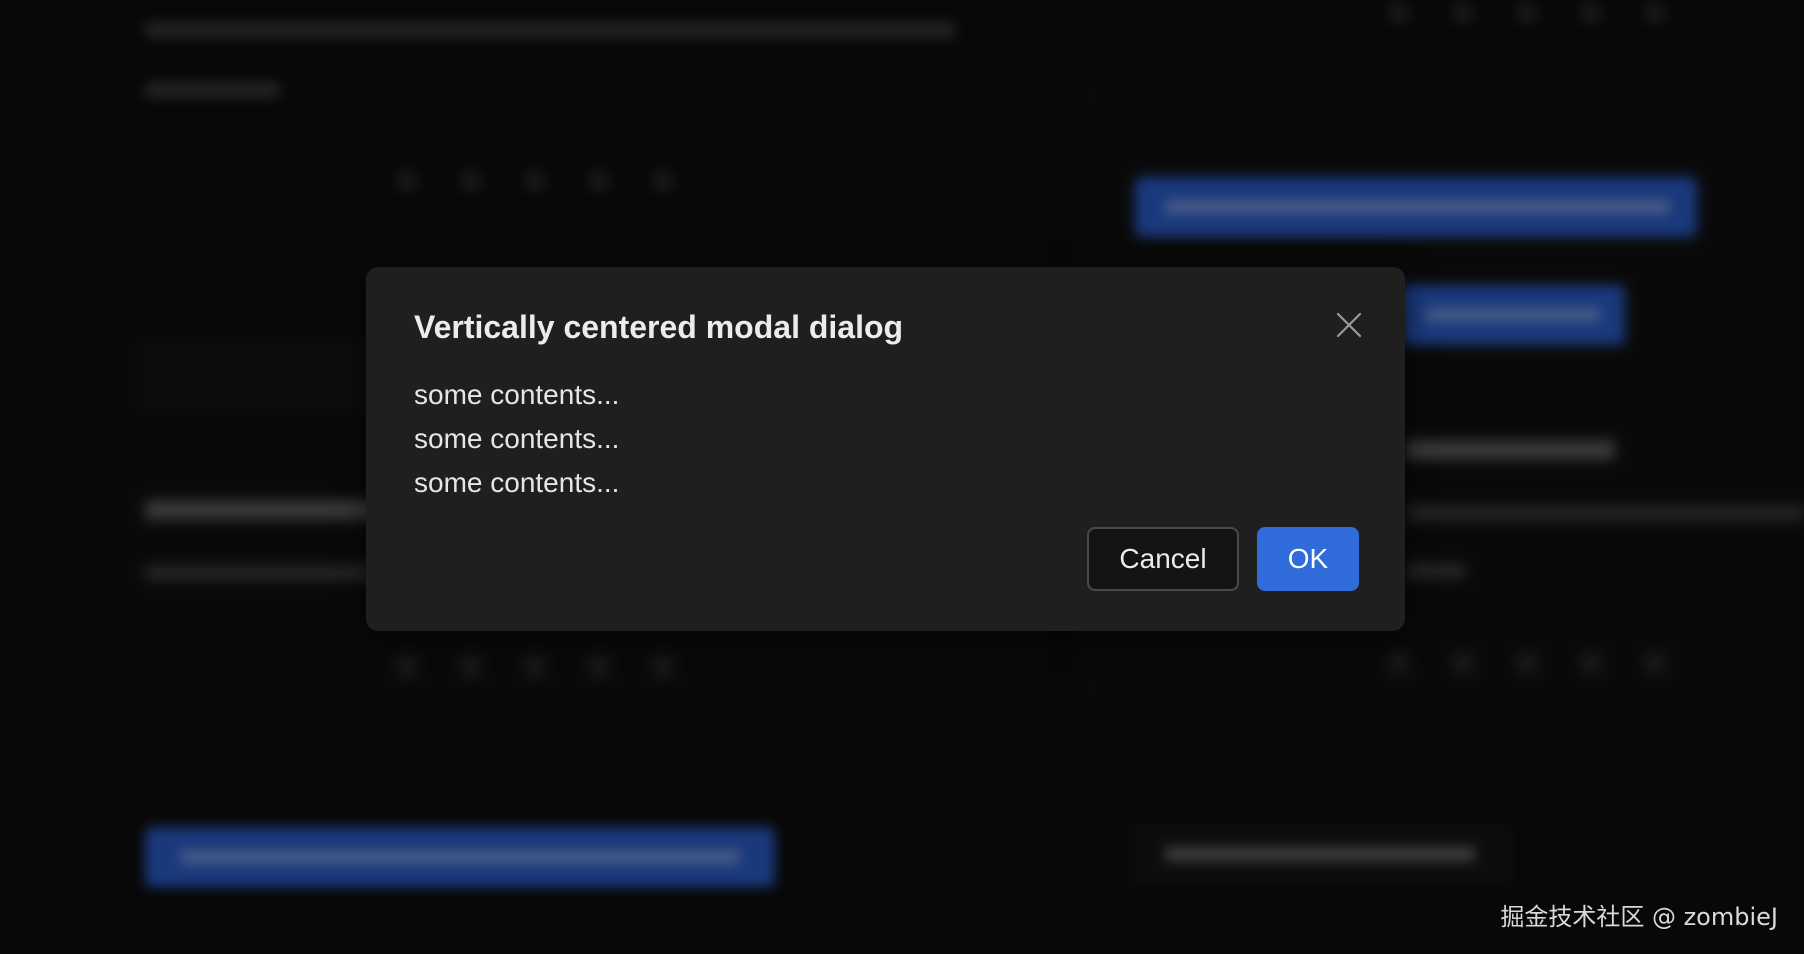 Image resolution: width=1804 pixels, height=954 pixels. Describe the element at coordinates (1163, 559) in the screenshot. I see `cancel-button: Cancel` at that location.